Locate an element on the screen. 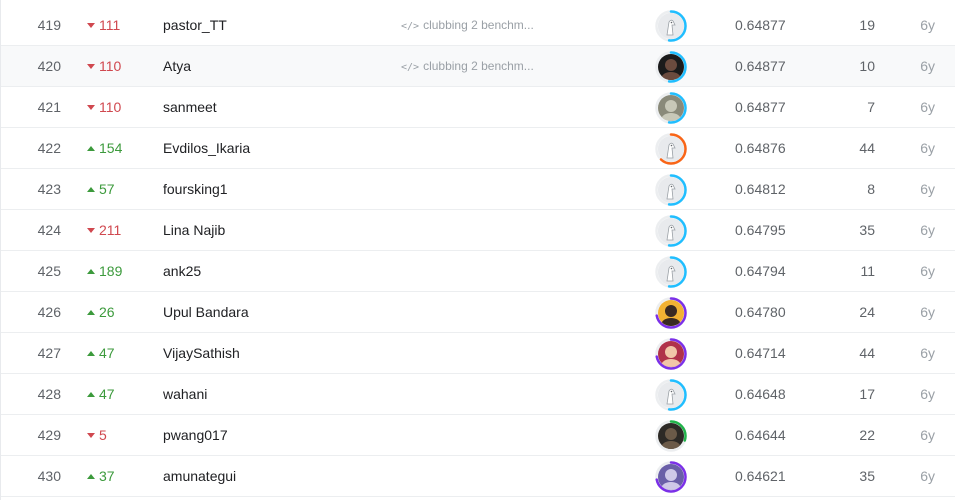 The image size is (955, 500). table-row: 428 47 wahani 0.64648 17 6y is located at coordinates (478, 394).